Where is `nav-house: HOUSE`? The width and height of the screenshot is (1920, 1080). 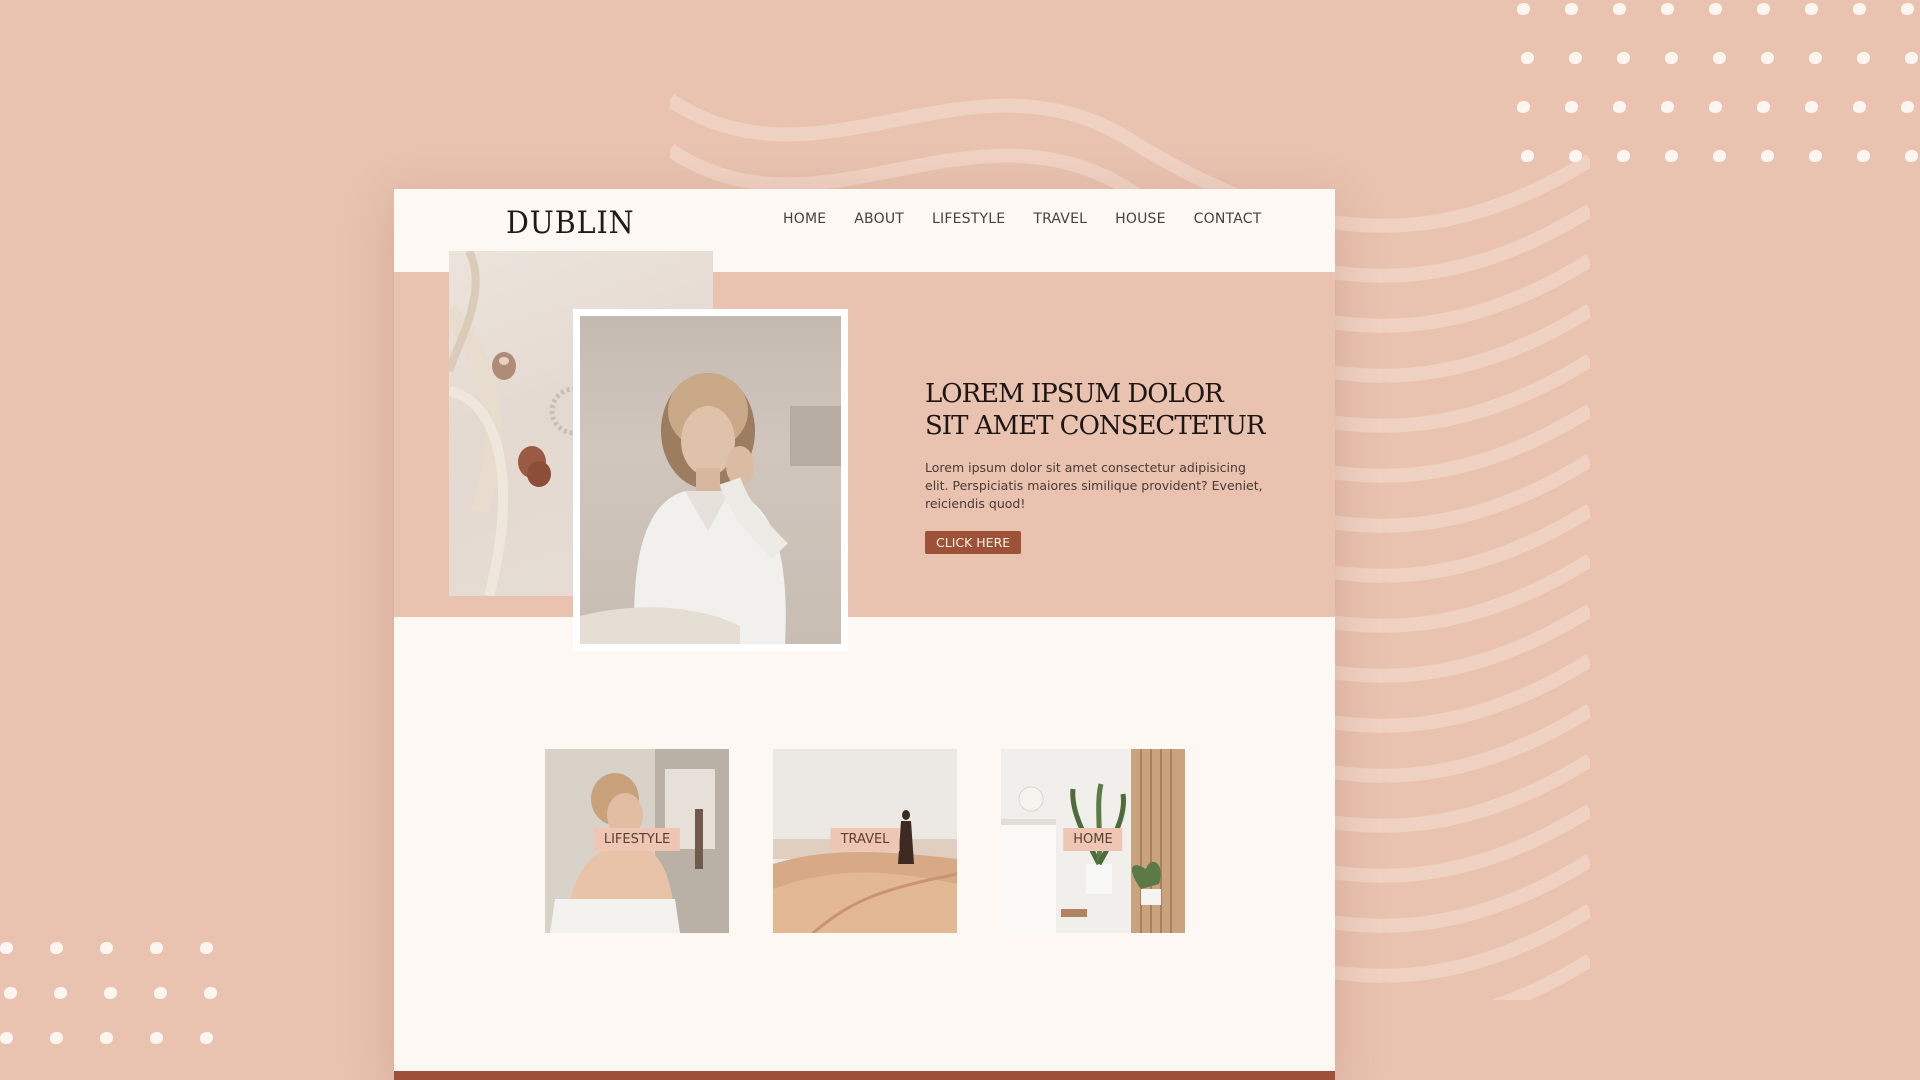 nav-house: HOUSE is located at coordinates (1140, 219).